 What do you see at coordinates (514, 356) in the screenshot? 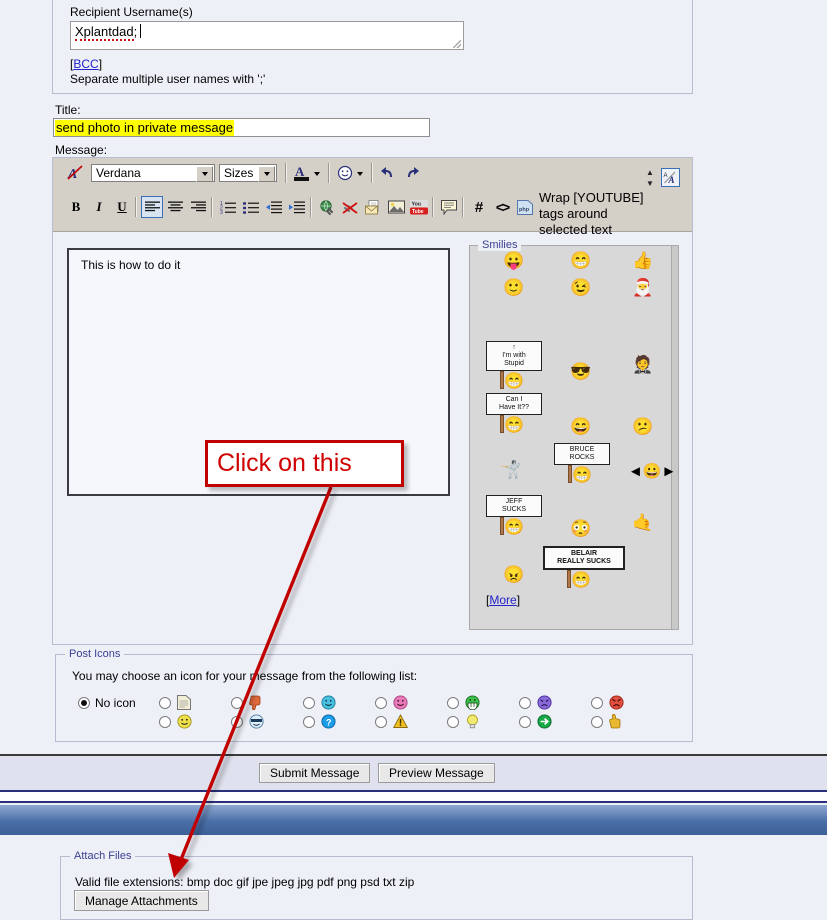
I see `sign-text-im-with-stupid: ↑ I'm with Stupid` at bounding box center [514, 356].